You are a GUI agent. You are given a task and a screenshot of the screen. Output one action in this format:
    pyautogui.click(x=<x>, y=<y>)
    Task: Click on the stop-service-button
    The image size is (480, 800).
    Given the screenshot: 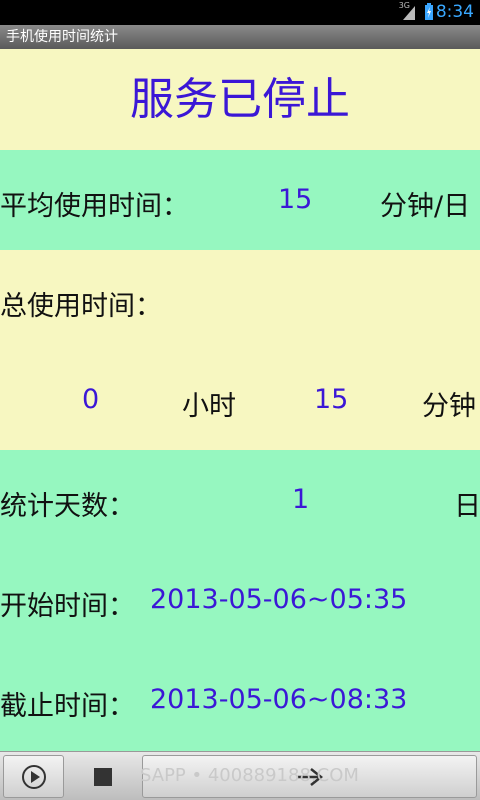 What is the action you would take?
    pyautogui.click(x=103, y=776)
    